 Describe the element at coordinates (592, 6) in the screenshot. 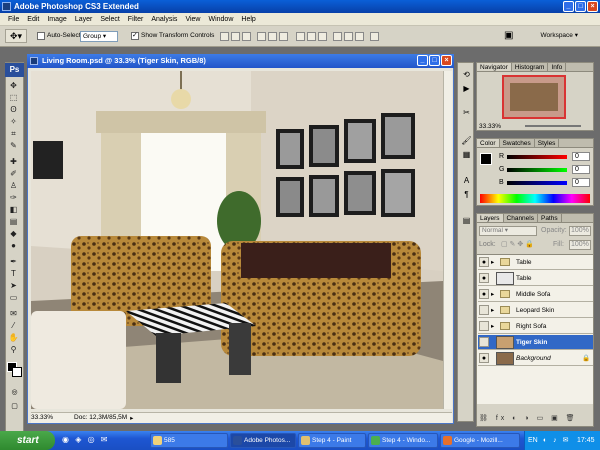

I see `close-button: ×` at that location.